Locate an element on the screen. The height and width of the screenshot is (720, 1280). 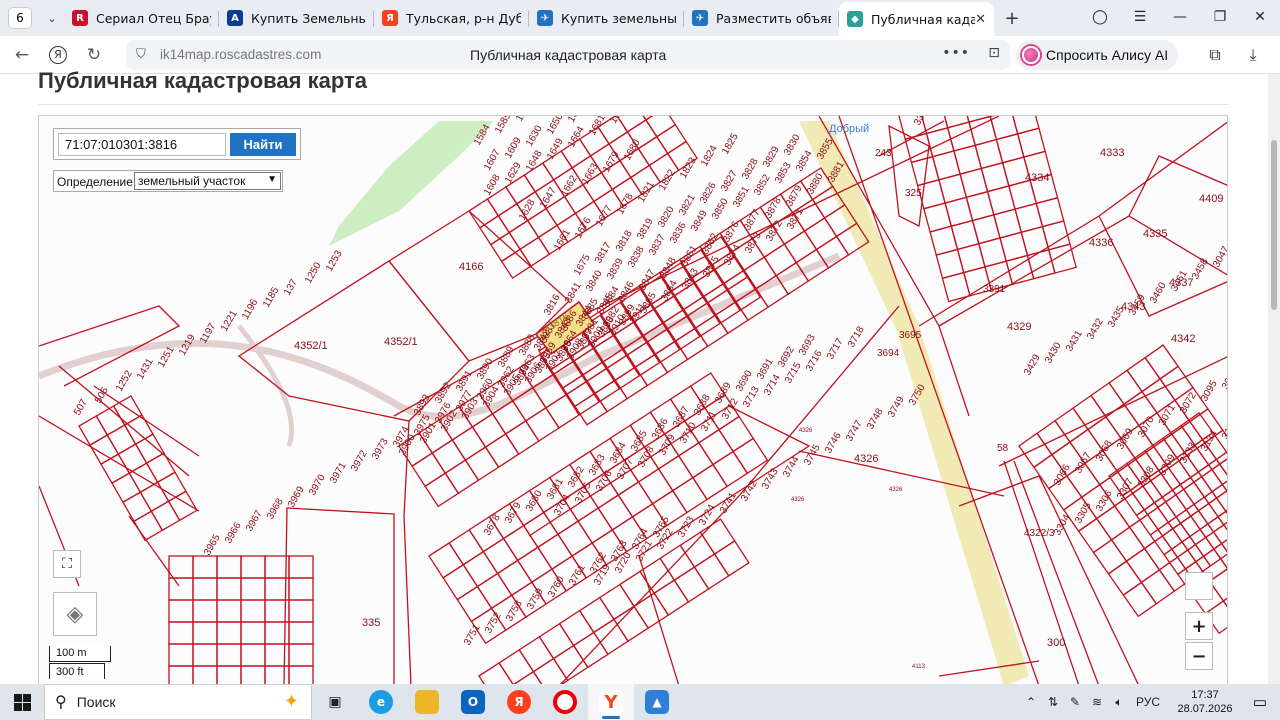
parcel-number: 1821 is located at coordinates (646, 191).